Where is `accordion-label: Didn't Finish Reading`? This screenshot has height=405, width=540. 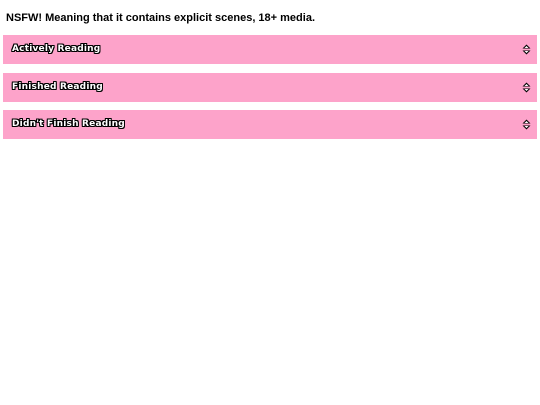
accordion-label: Didn't Finish Reading is located at coordinates (68, 124).